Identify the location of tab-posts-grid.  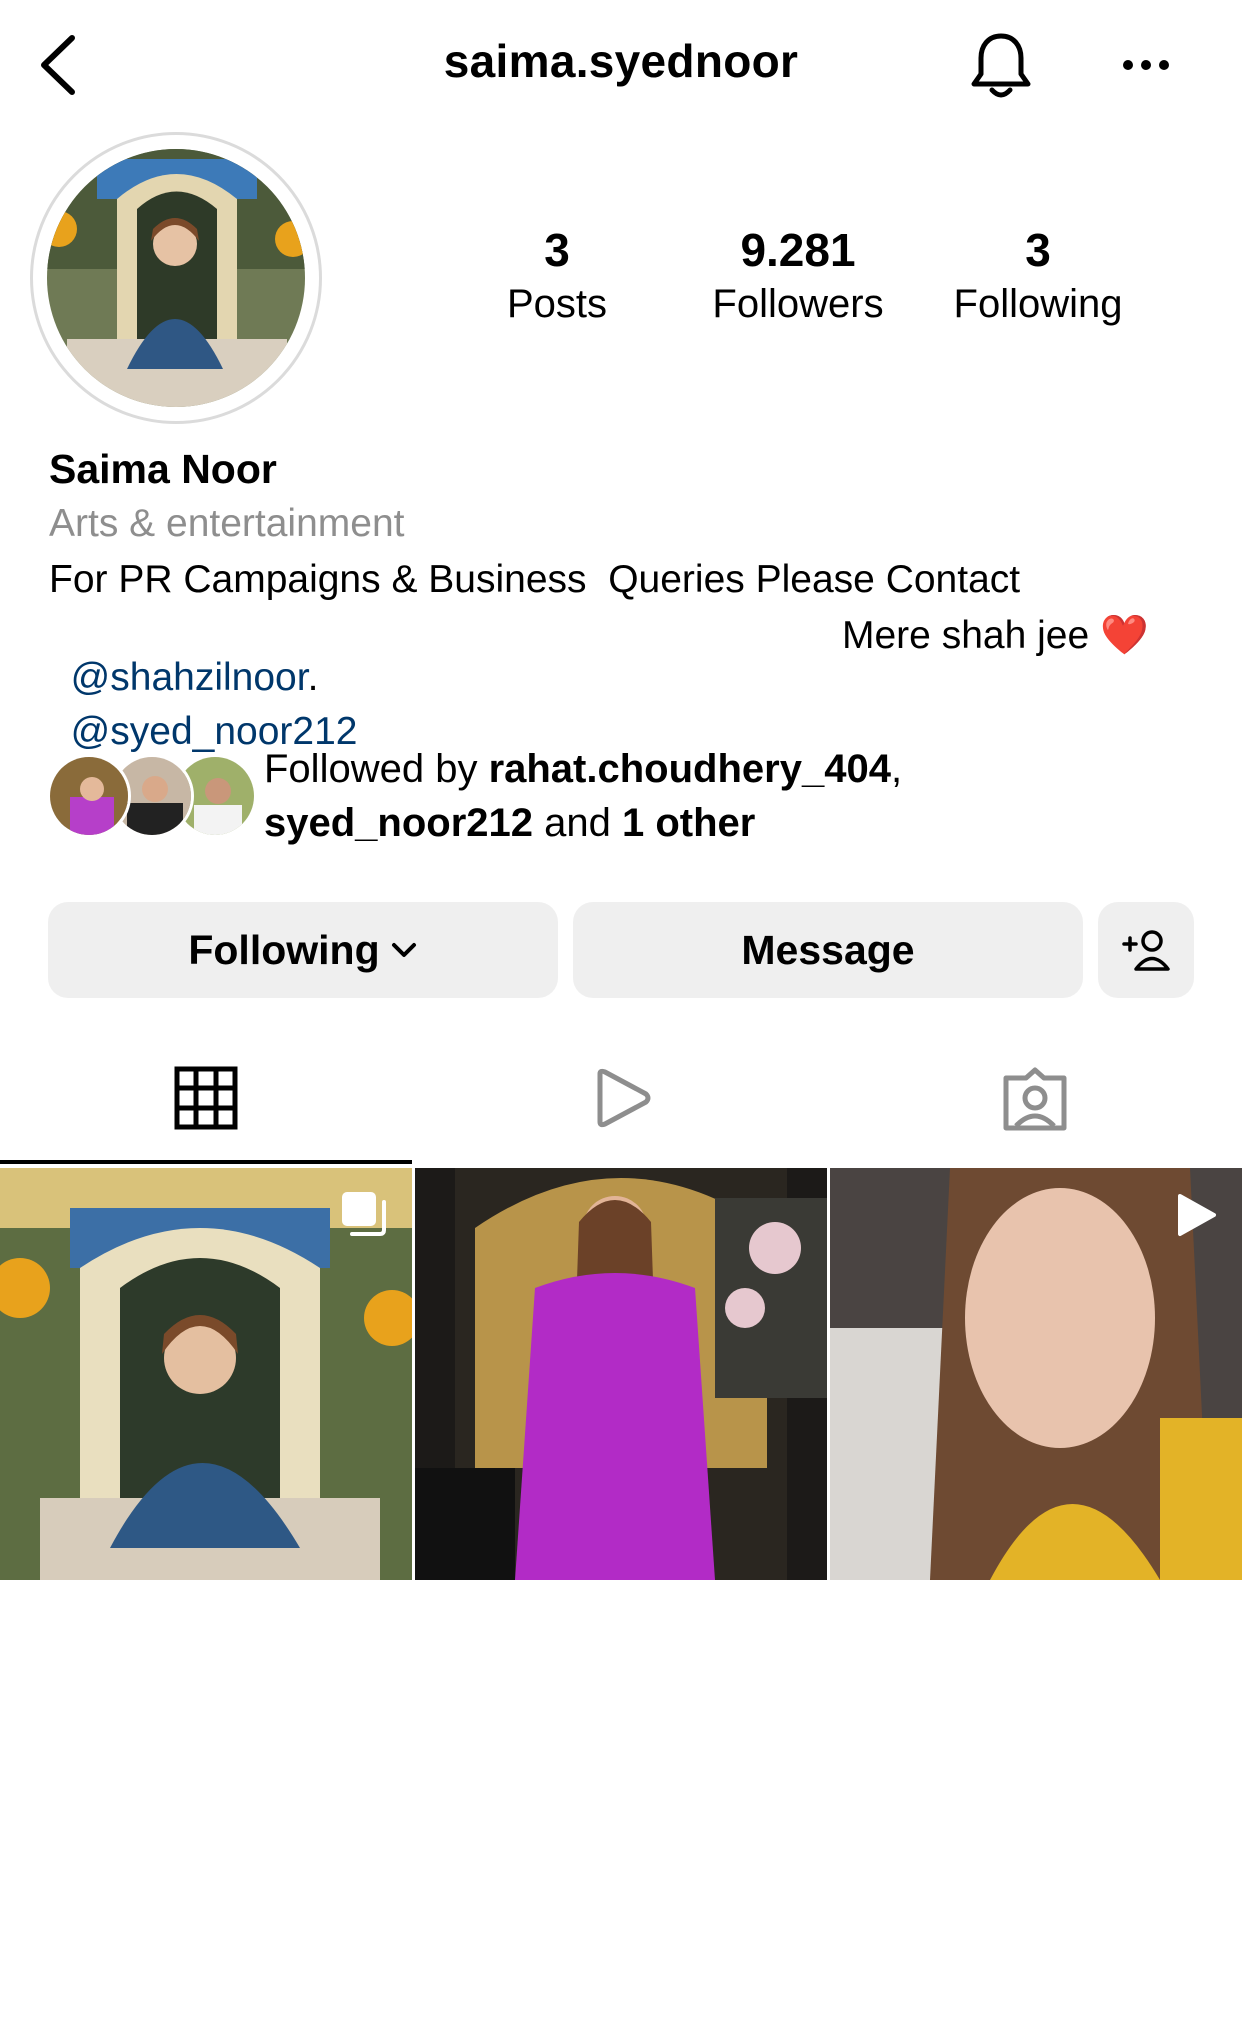
(206, 1103).